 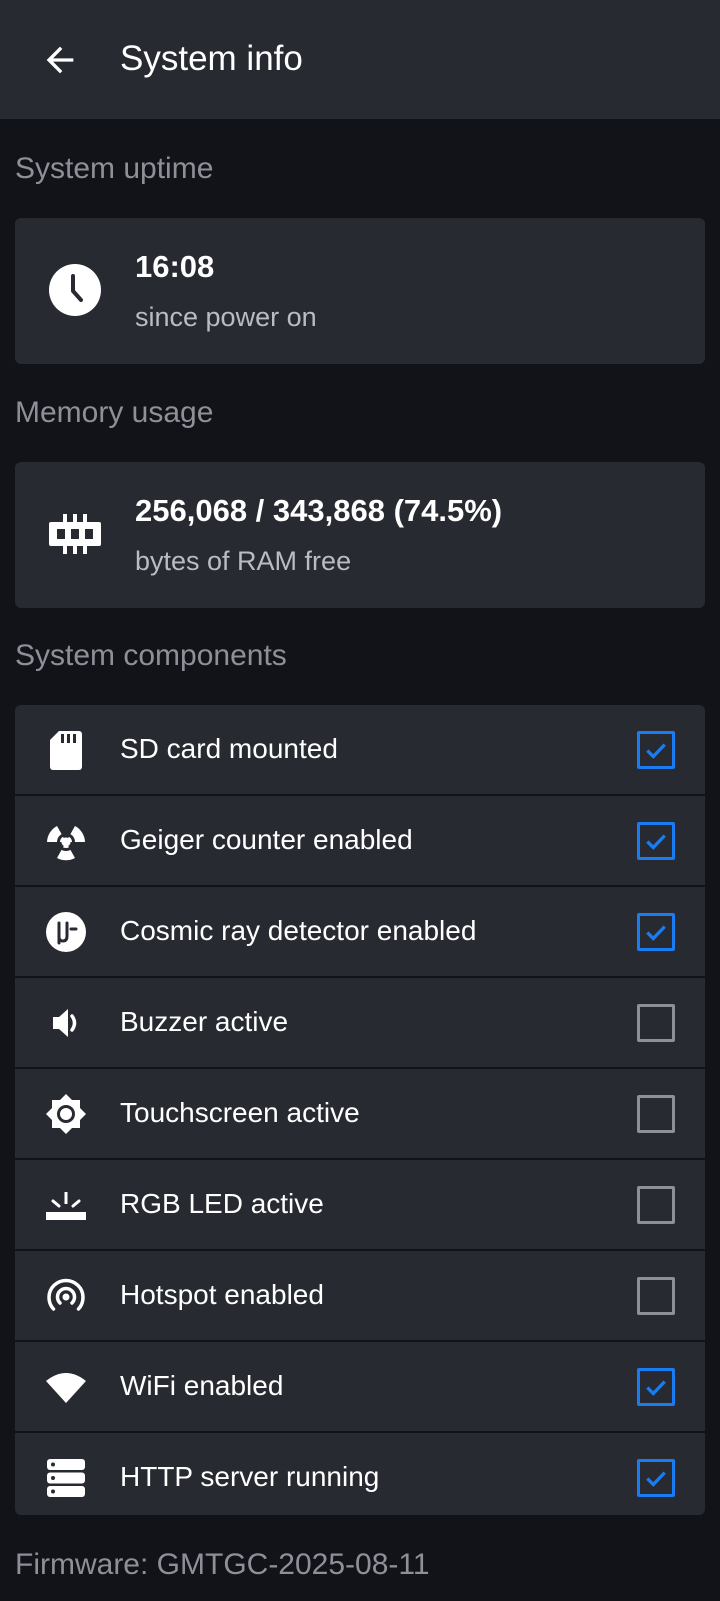 I want to click on server-icon, so click(x=66, y=1478).